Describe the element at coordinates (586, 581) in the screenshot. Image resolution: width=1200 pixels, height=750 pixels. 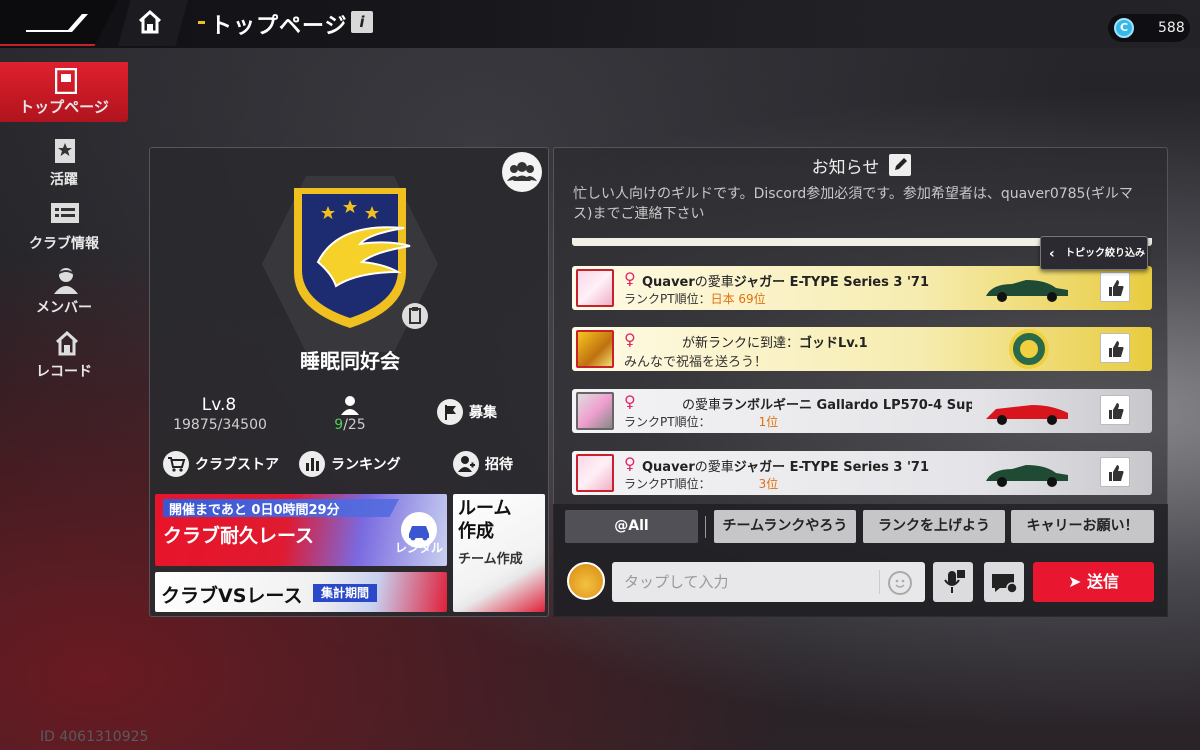
I see `chat-avatar` at that location.